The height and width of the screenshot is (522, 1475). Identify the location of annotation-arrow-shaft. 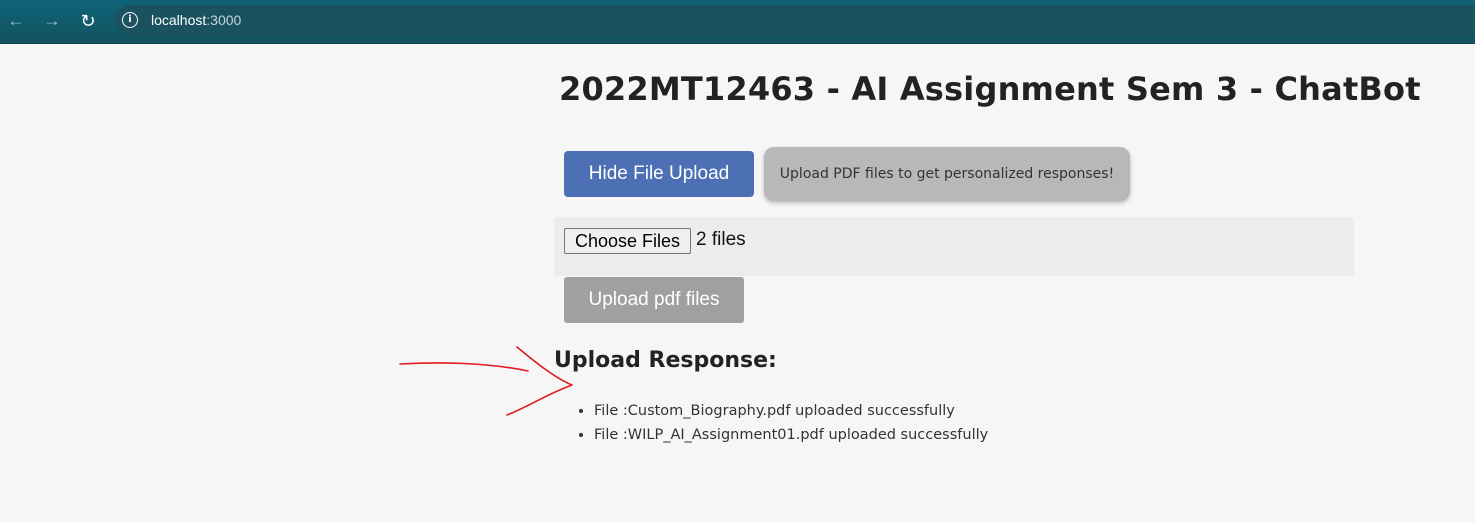
(464, 367).